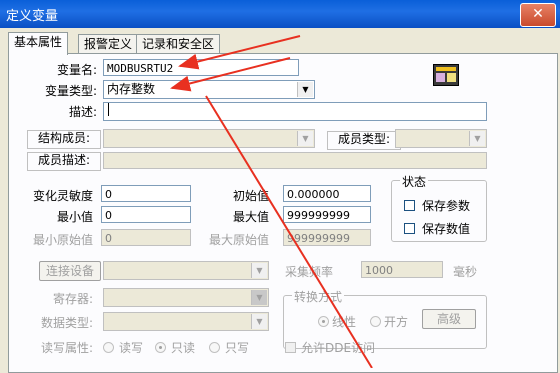  What do you see at coordinates (441, 138) in the screenshot?
I see `member-type-select: ▼` at bounding box center [441, 138].